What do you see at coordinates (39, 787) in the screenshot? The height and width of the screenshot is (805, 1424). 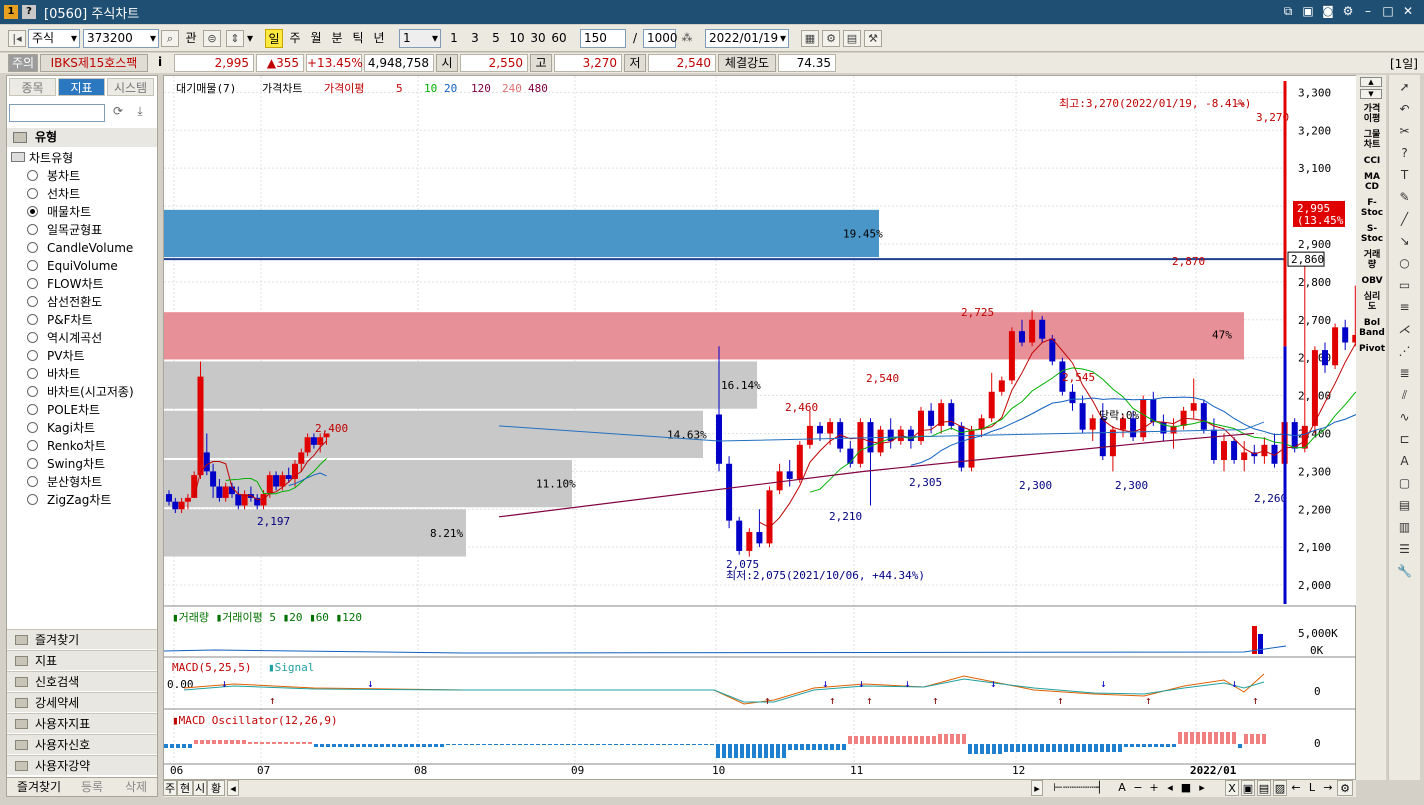 I see `favorites-button: 즐겨찾기` at bounding box center [39, 787].